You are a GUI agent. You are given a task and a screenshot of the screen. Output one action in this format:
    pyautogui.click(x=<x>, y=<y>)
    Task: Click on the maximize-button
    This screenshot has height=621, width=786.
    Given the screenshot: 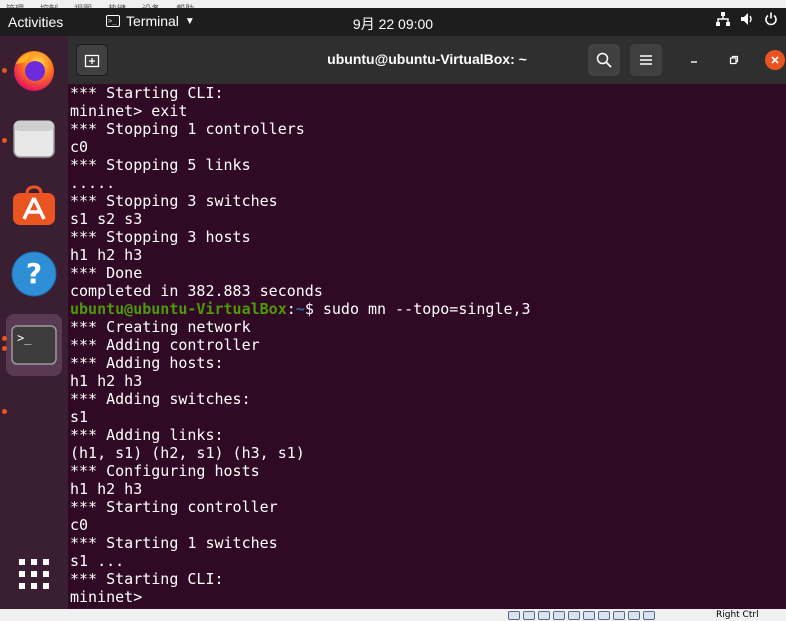 What is the action you would take?
    pyautogui.click(x=734, y=60)
    